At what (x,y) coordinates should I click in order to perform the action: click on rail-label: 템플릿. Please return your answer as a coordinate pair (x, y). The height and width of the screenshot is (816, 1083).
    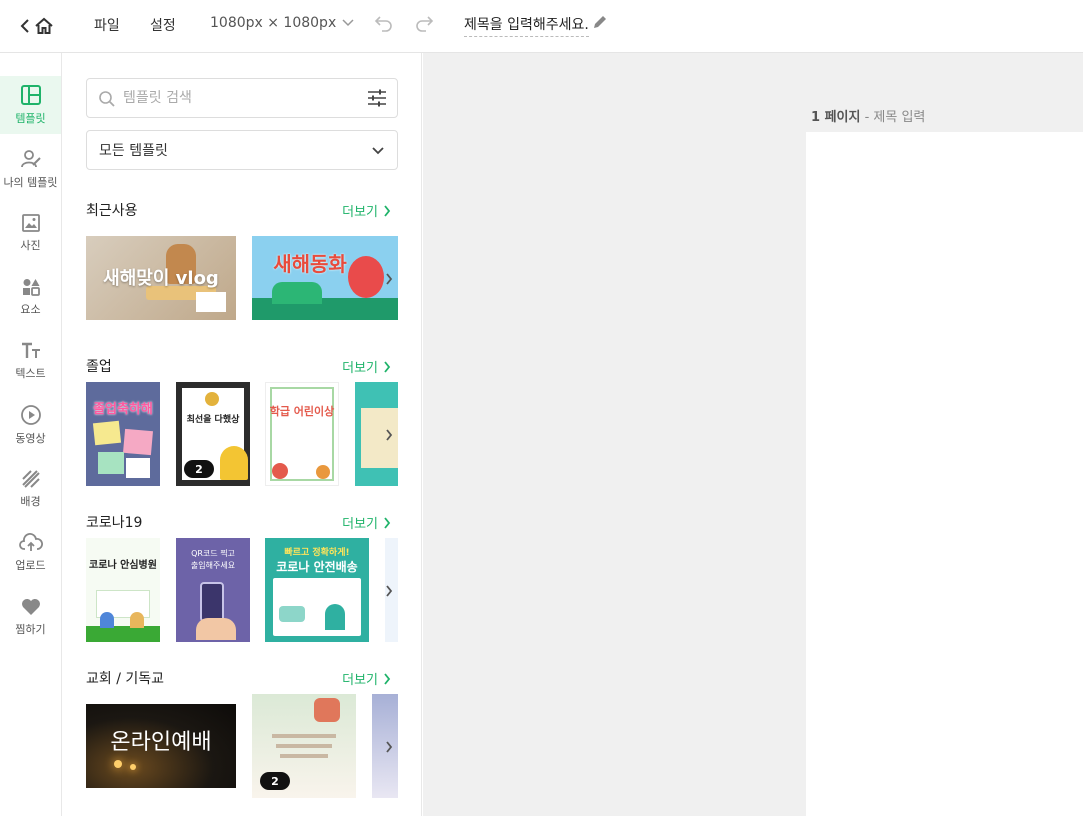
    Looking at the image, I should click on (30, 118).